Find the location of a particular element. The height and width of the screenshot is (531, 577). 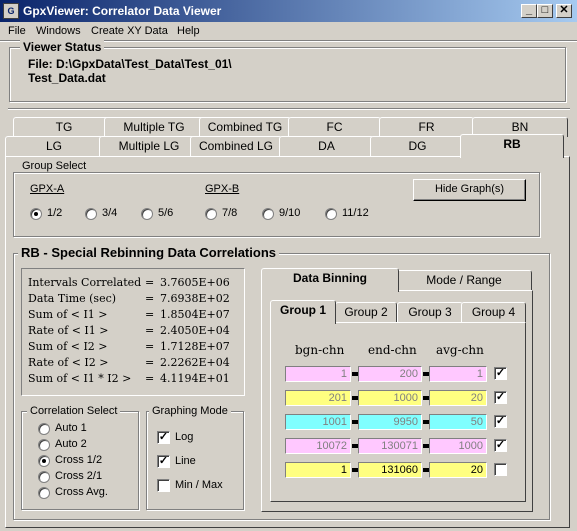

gpx-b-label: GPX-B is located at coordinates (222, 189).